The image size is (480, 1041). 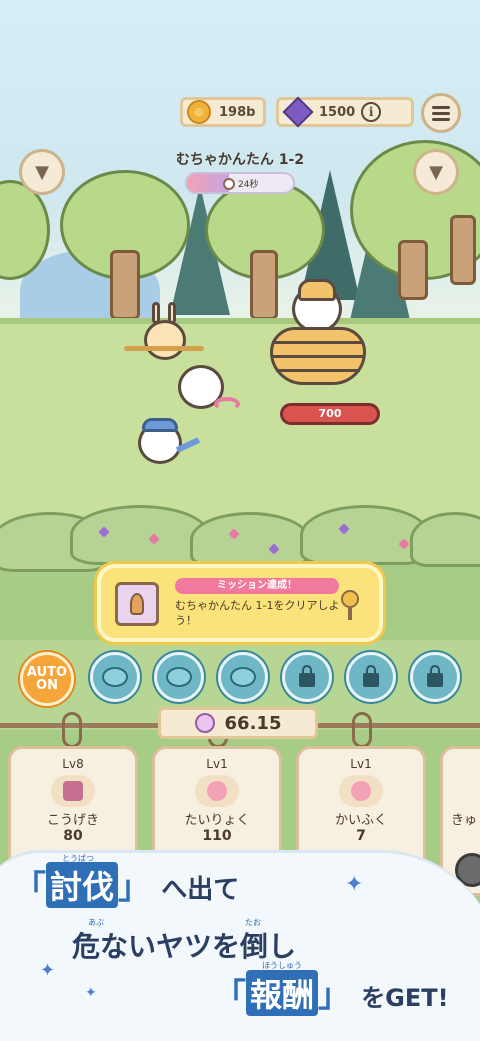 I want to click on enemy-hp-bar: 700, so click(x=330, y=414).